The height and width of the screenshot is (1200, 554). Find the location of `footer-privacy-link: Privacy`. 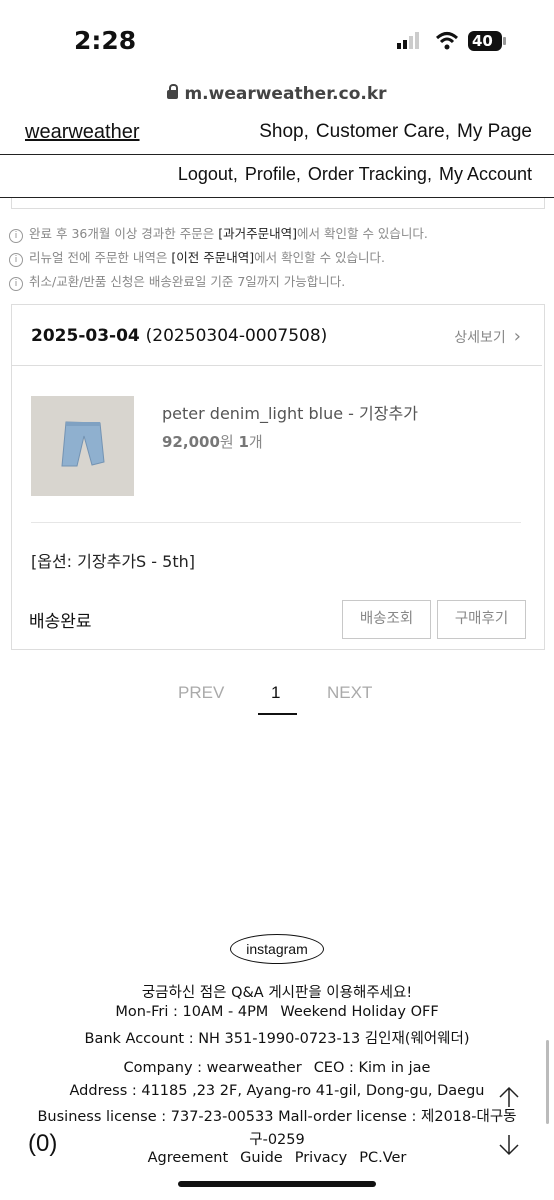

footer-privacy-link: Privacy is located at coordinates (321, 1158).